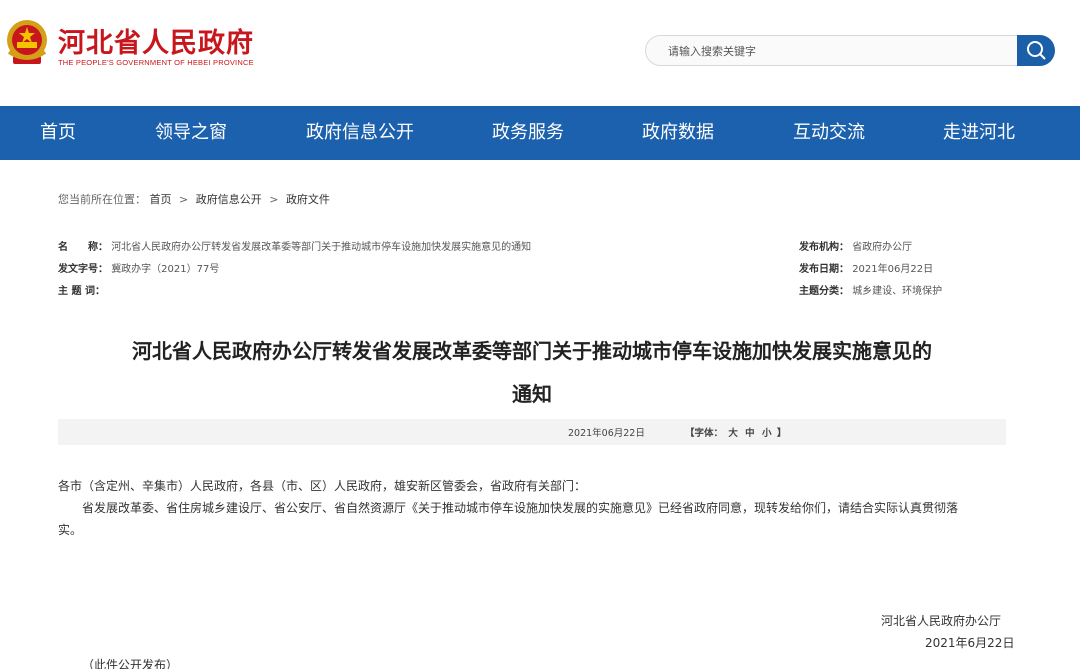 The image size is (1080, 669). Describe the element at coordinates (893, 269) in the screenshot. I see `meta-date-value: 2021年06月22日` at that location.